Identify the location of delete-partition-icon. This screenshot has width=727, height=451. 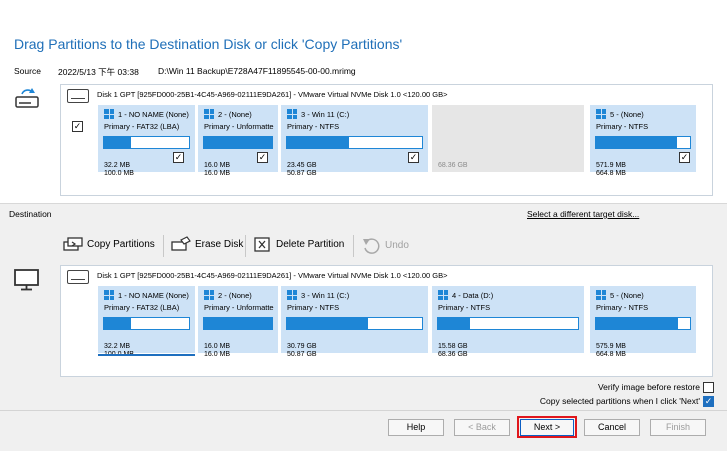
(262, 244).